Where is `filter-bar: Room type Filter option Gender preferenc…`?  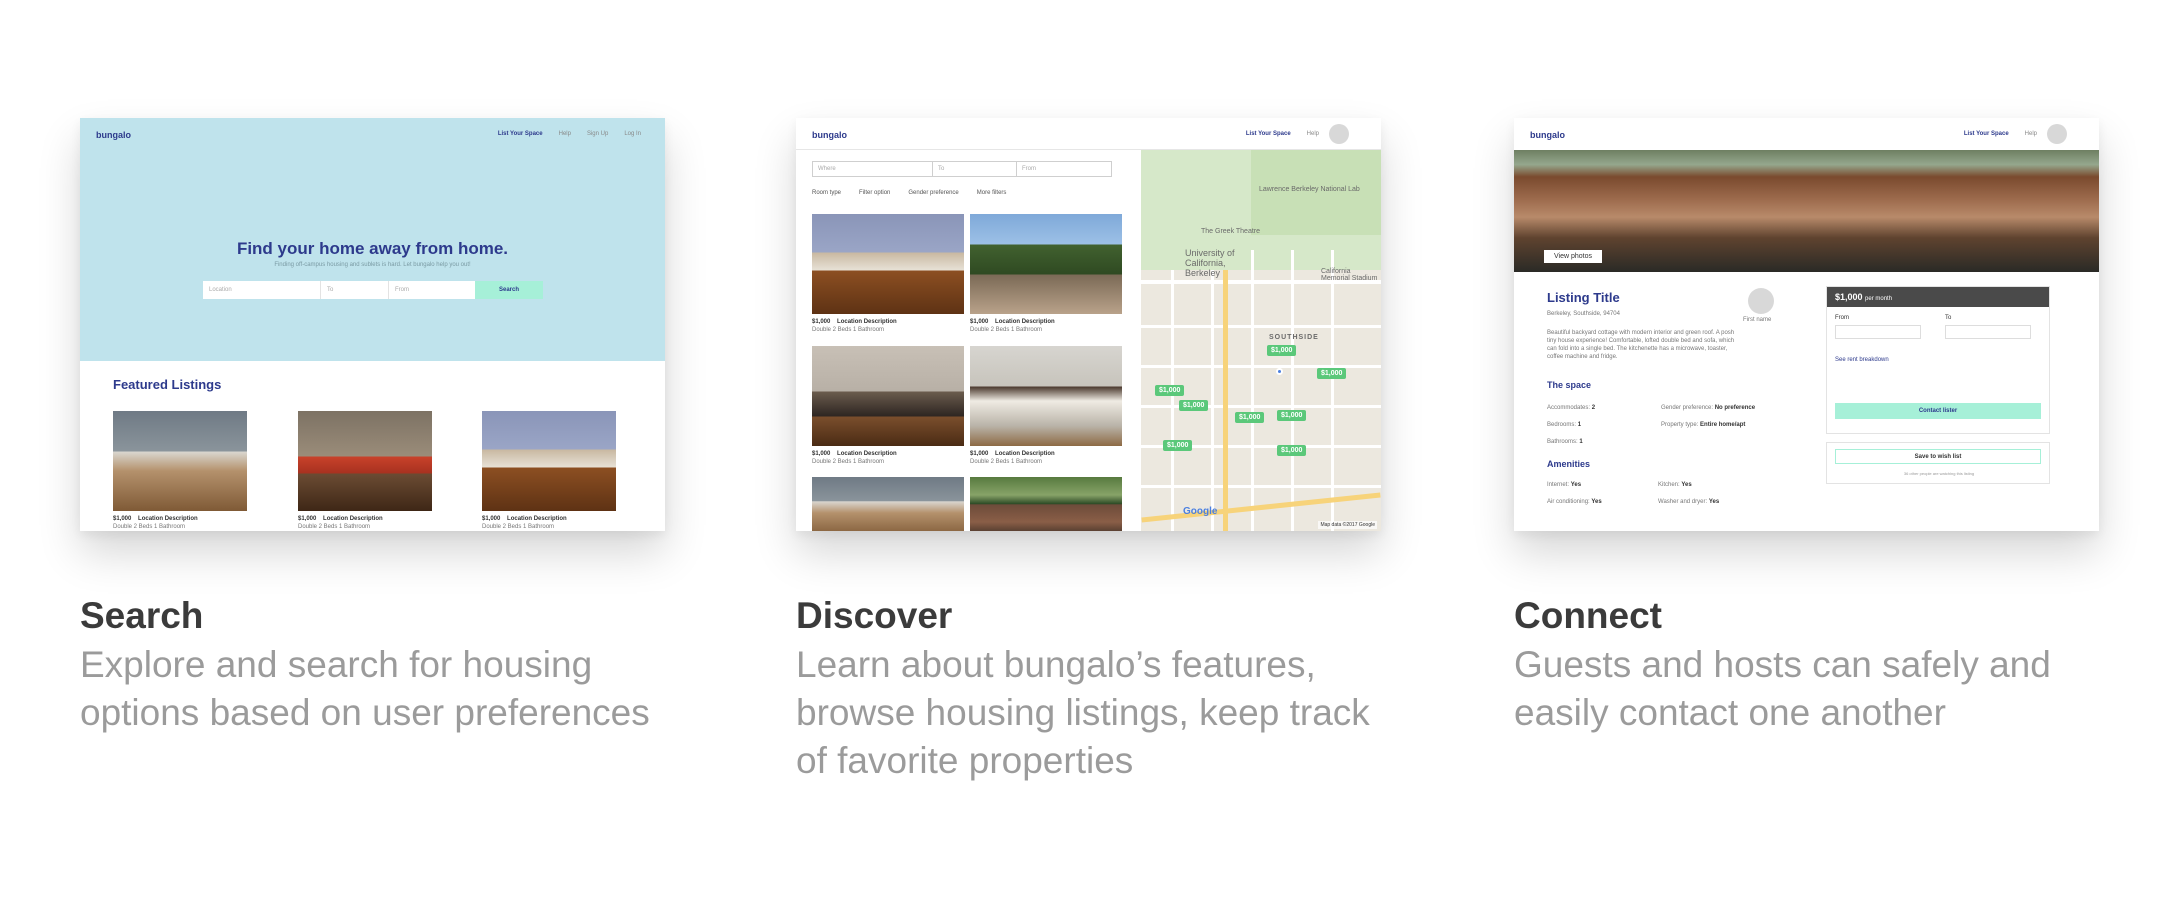 filter-bar: Room type Filter option Gender preferenc… is located at coordinates (909, 193).